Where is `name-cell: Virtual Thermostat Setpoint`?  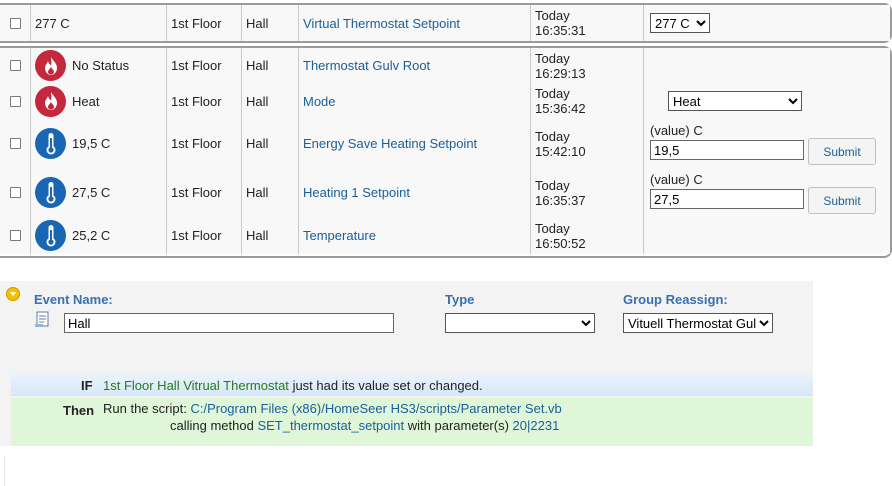 name-cell: Virtual Thermostat Setpoint is located at coordinates (415, 23).